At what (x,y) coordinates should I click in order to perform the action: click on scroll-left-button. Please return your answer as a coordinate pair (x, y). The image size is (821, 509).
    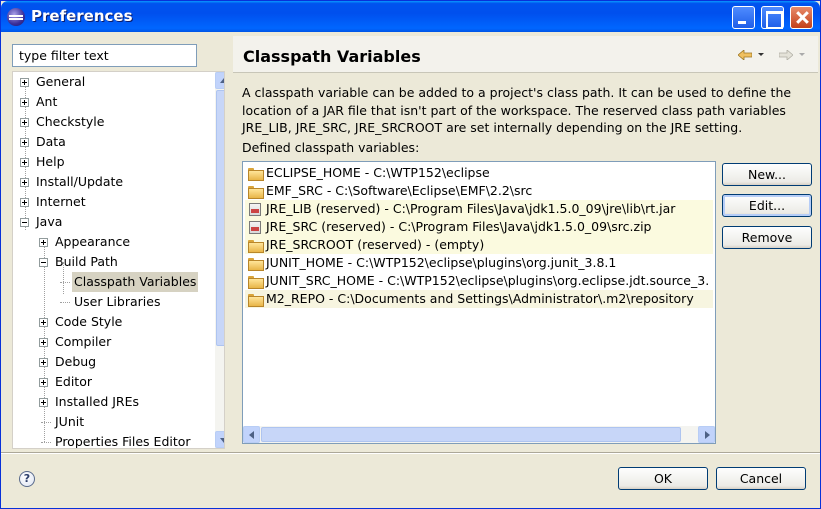
    Looking at the image, I should click on (251, 434).